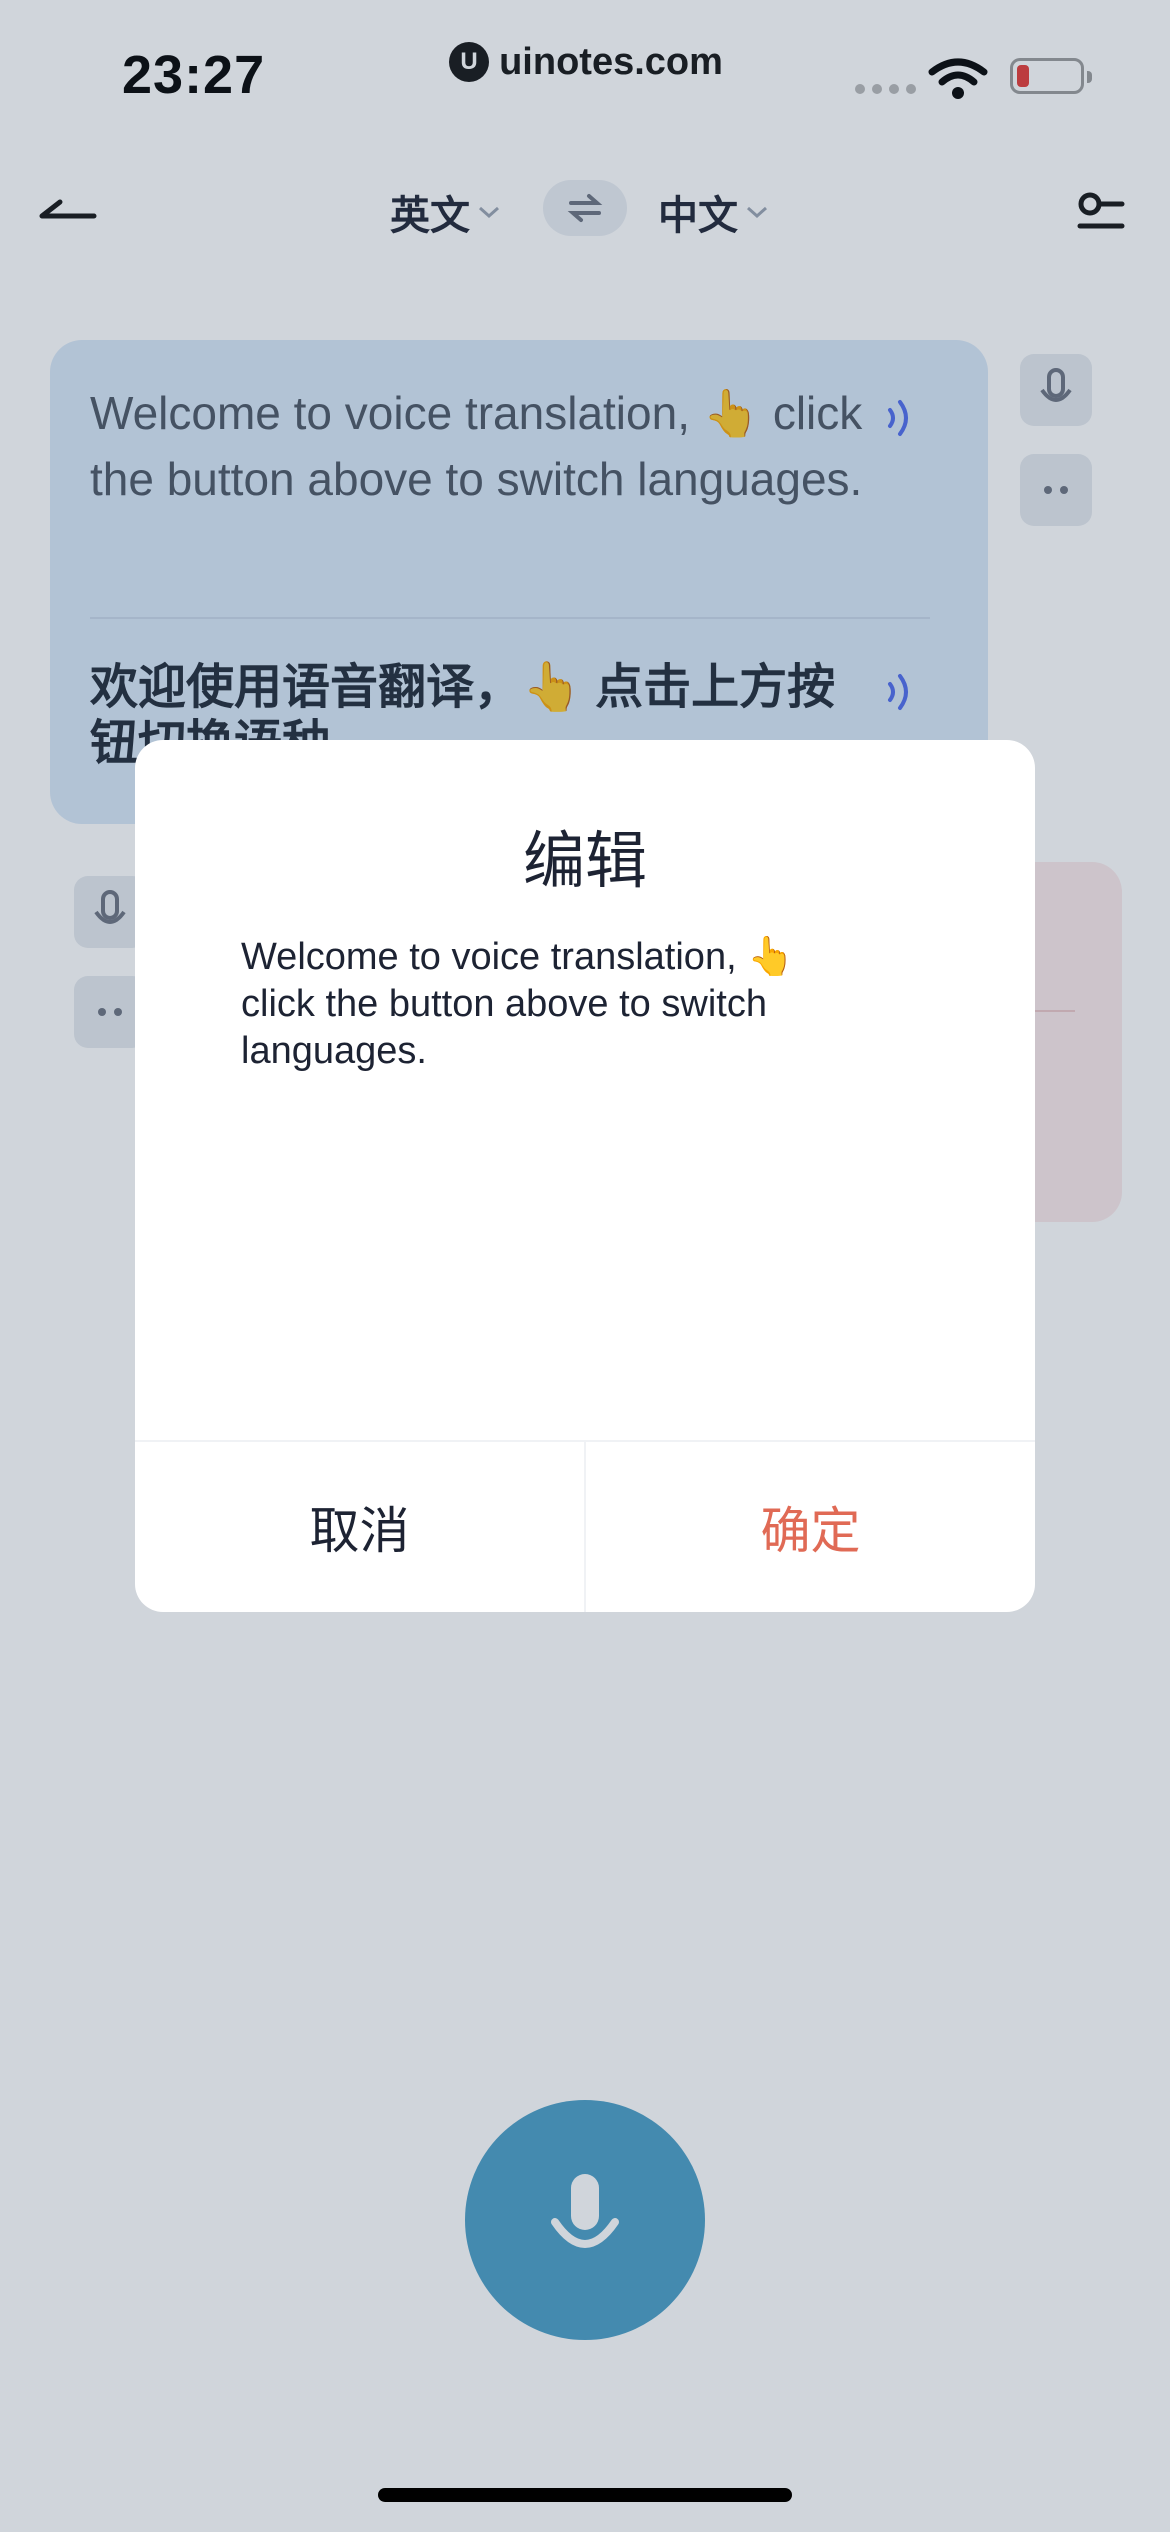  I want to click on home-indicator, so click(585, 2495).